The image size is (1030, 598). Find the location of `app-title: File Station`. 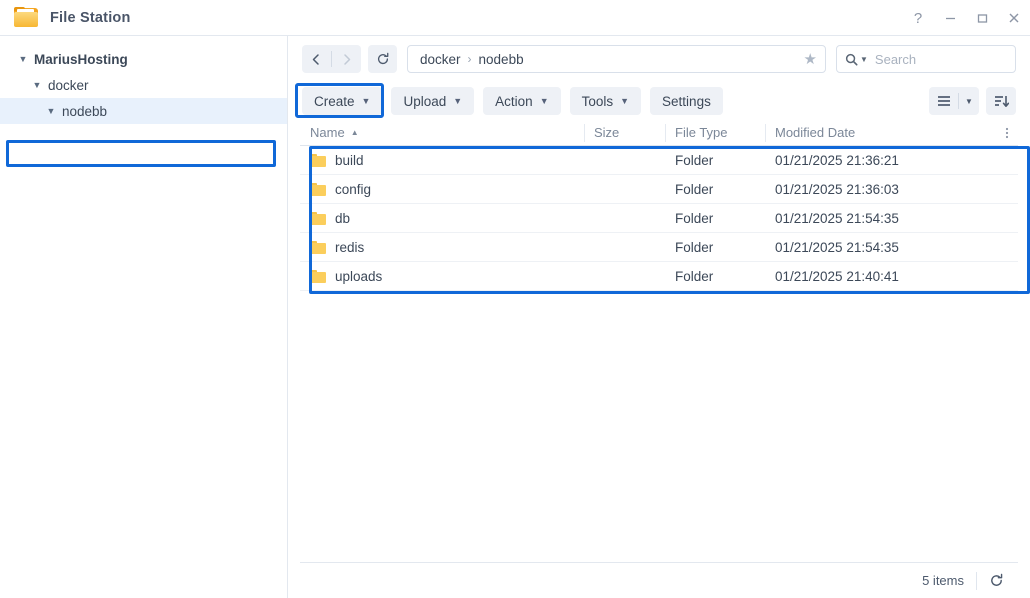

app-title: File Station is located at coordinates (90, 17).